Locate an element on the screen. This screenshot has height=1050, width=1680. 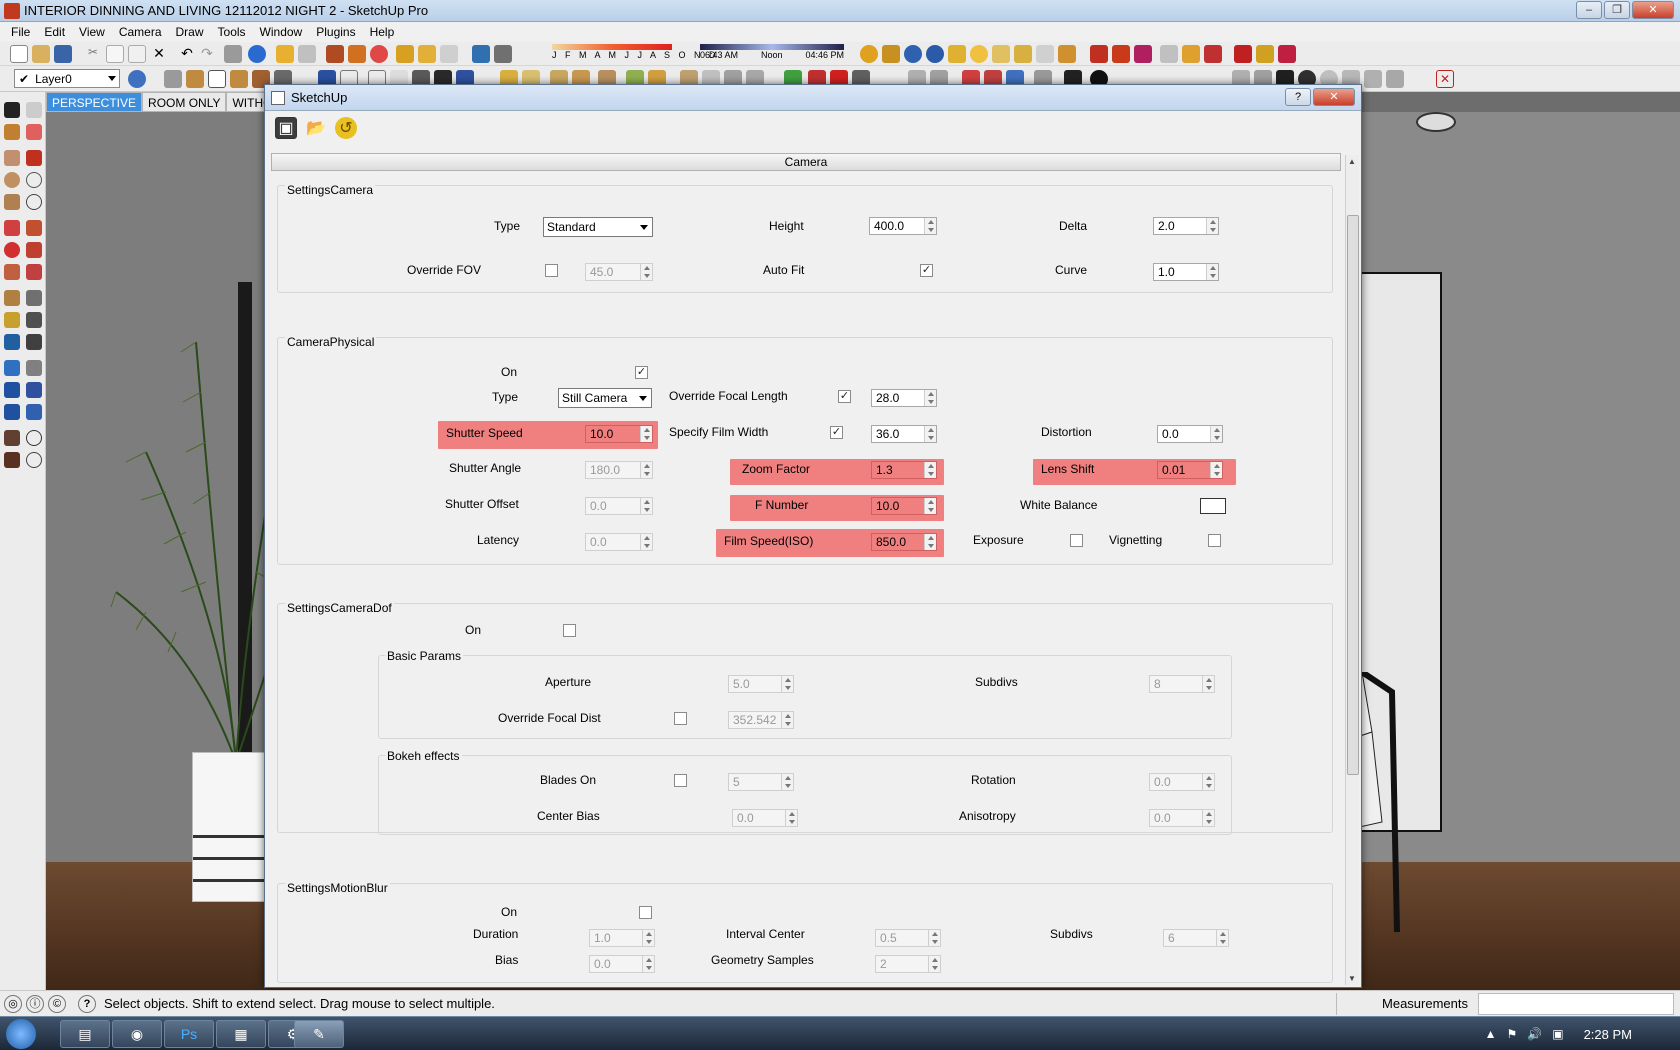
menu-tools: Tools is located at coordinates (232, 32).